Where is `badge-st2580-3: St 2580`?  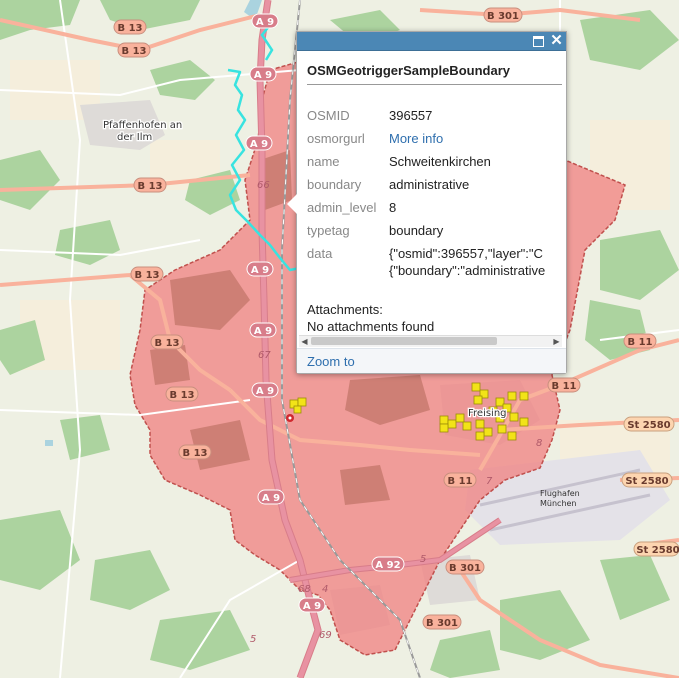
badge-st2580-3: St 2580 is located at coordinates (656, 549).